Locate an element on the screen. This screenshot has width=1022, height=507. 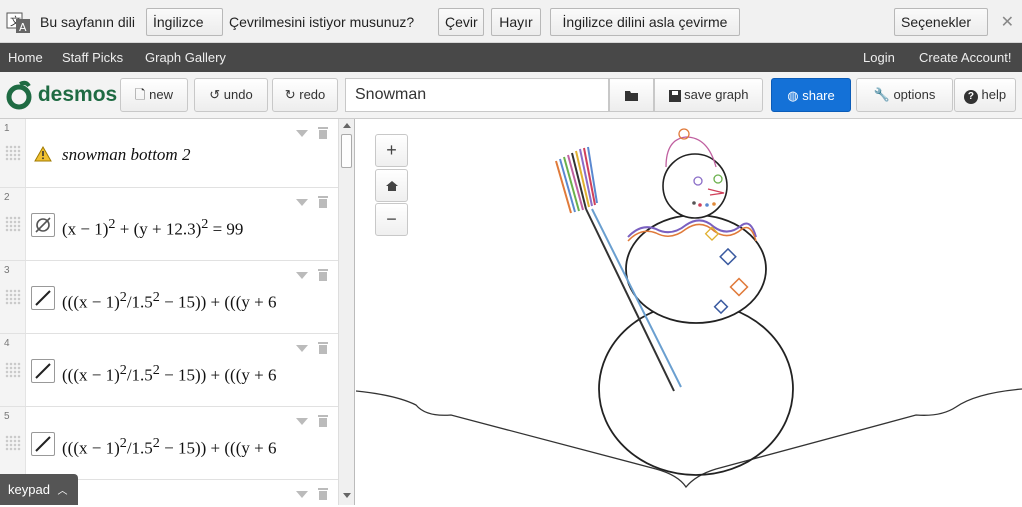
wrench-icon: 🔧 is located at coordinates (881, 94).